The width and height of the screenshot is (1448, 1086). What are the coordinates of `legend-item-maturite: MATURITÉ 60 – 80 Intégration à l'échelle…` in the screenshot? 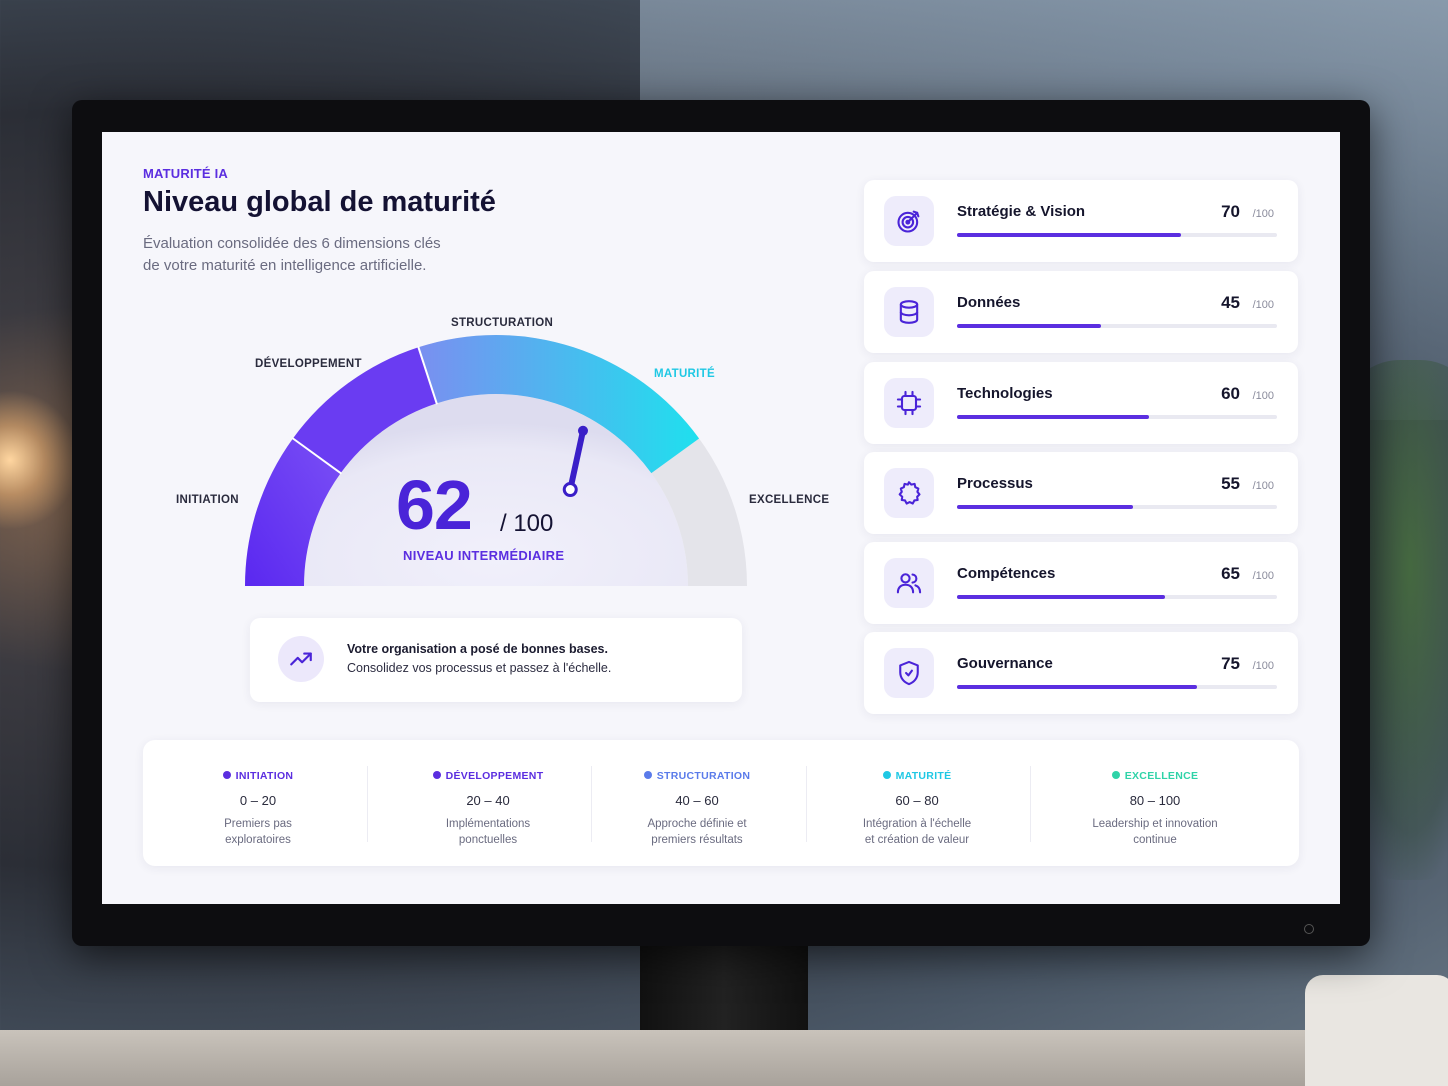 It's located at (917, 803).